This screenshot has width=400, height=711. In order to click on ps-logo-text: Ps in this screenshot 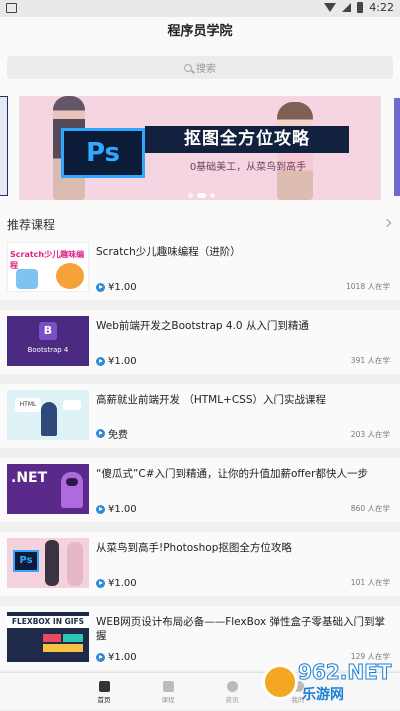, I will do `click(103, 153)`.